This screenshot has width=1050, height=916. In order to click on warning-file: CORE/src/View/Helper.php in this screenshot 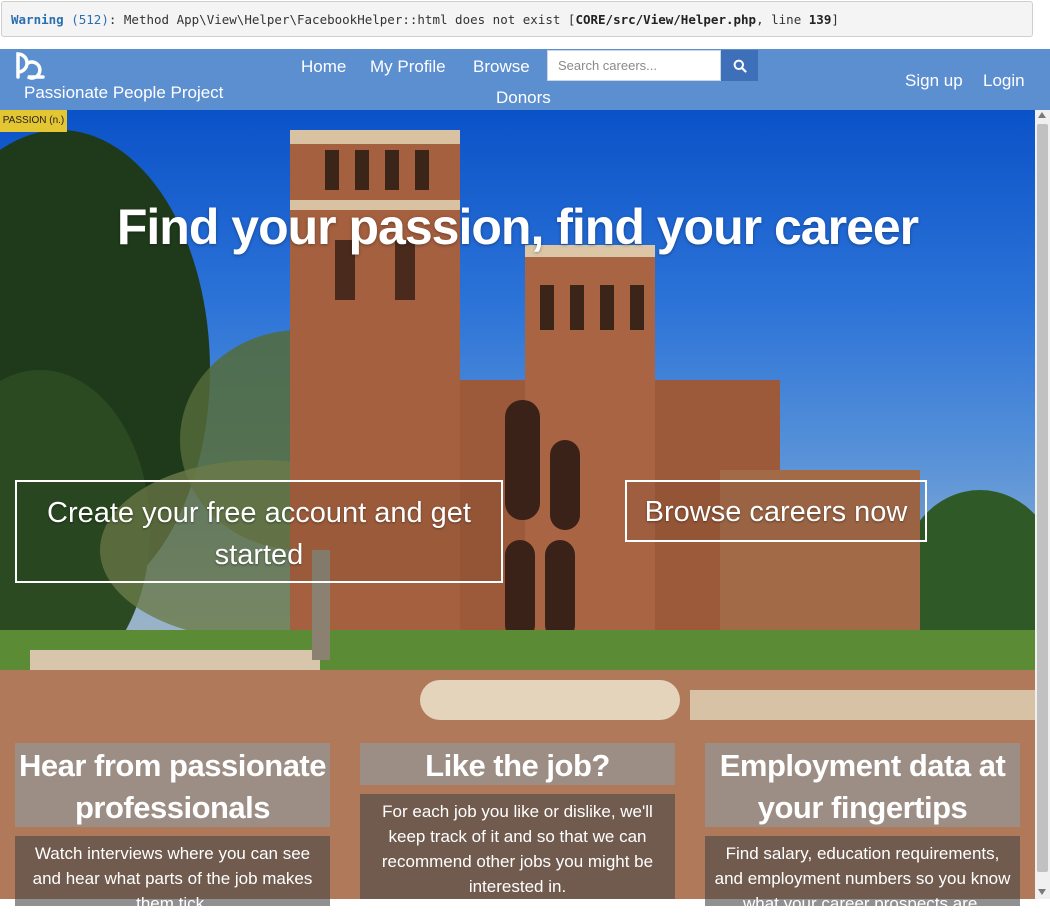, I will do `click(666, 19)`.